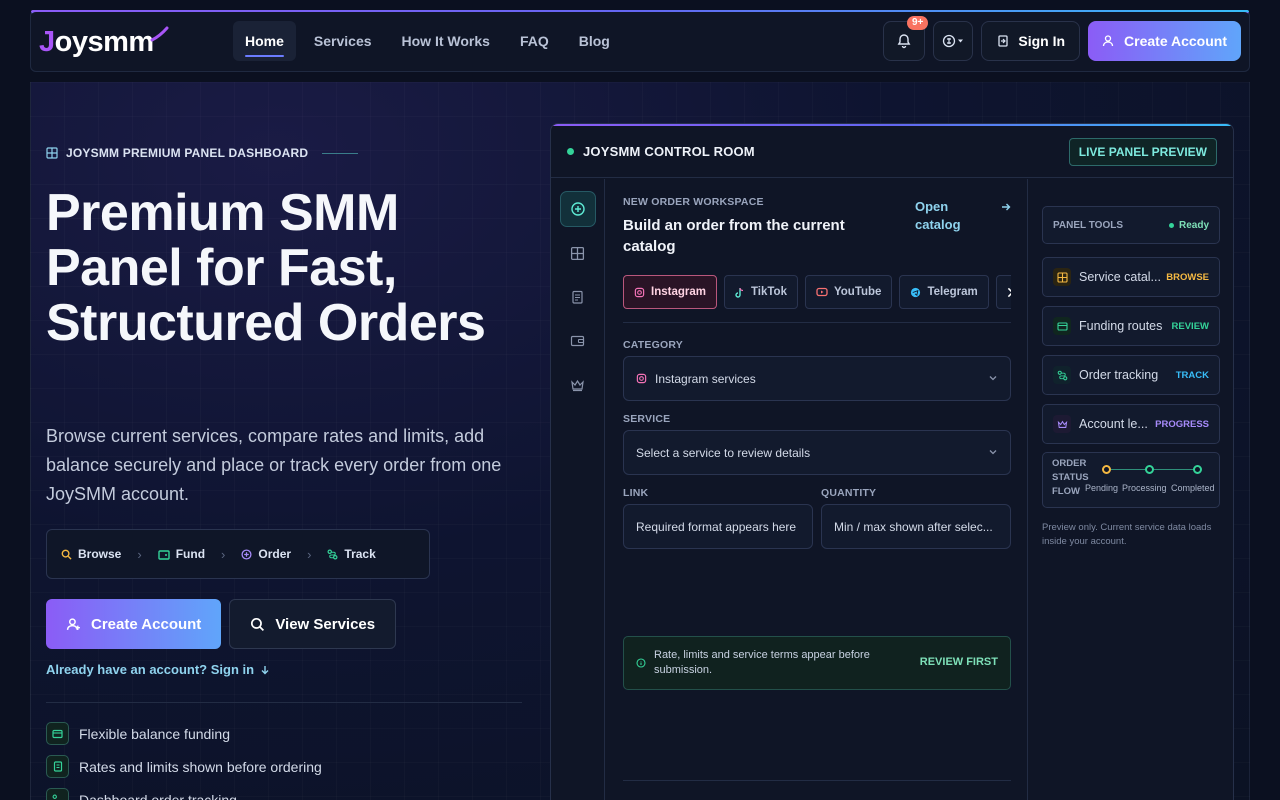 This screenshot has height=800, width=1280. Describe the element at coordinates (343, 41) in the screenshot. I see `nav-services: Services` at that location.